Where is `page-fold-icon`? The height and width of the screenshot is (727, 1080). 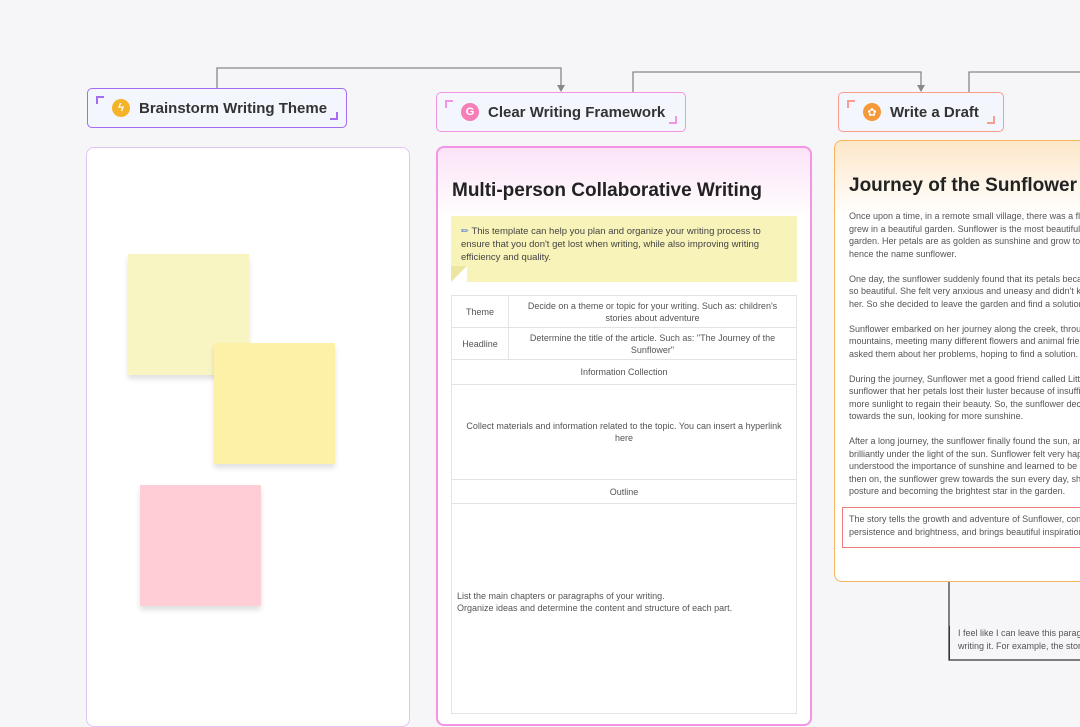
page-fold-icon is located at coordinates (459, 274).